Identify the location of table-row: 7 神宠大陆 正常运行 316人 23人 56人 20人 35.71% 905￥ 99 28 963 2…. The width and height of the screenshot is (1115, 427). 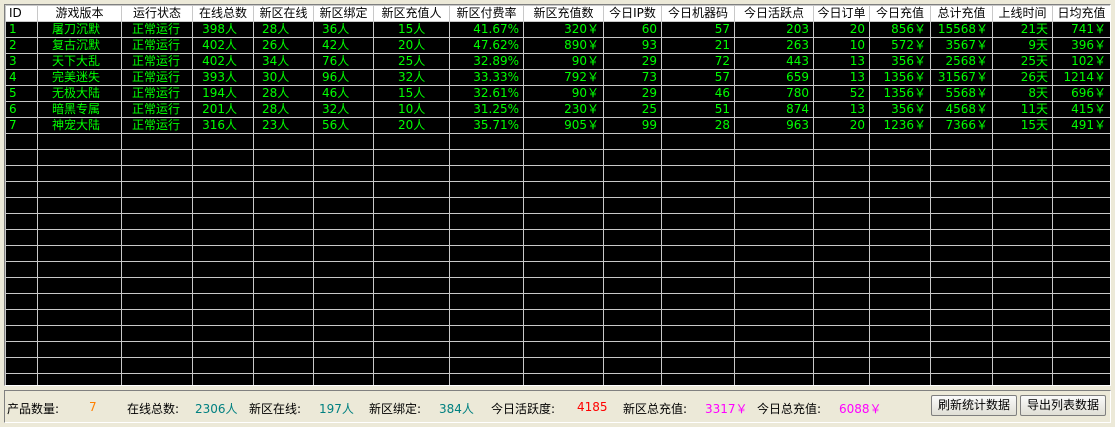
(557, 125).